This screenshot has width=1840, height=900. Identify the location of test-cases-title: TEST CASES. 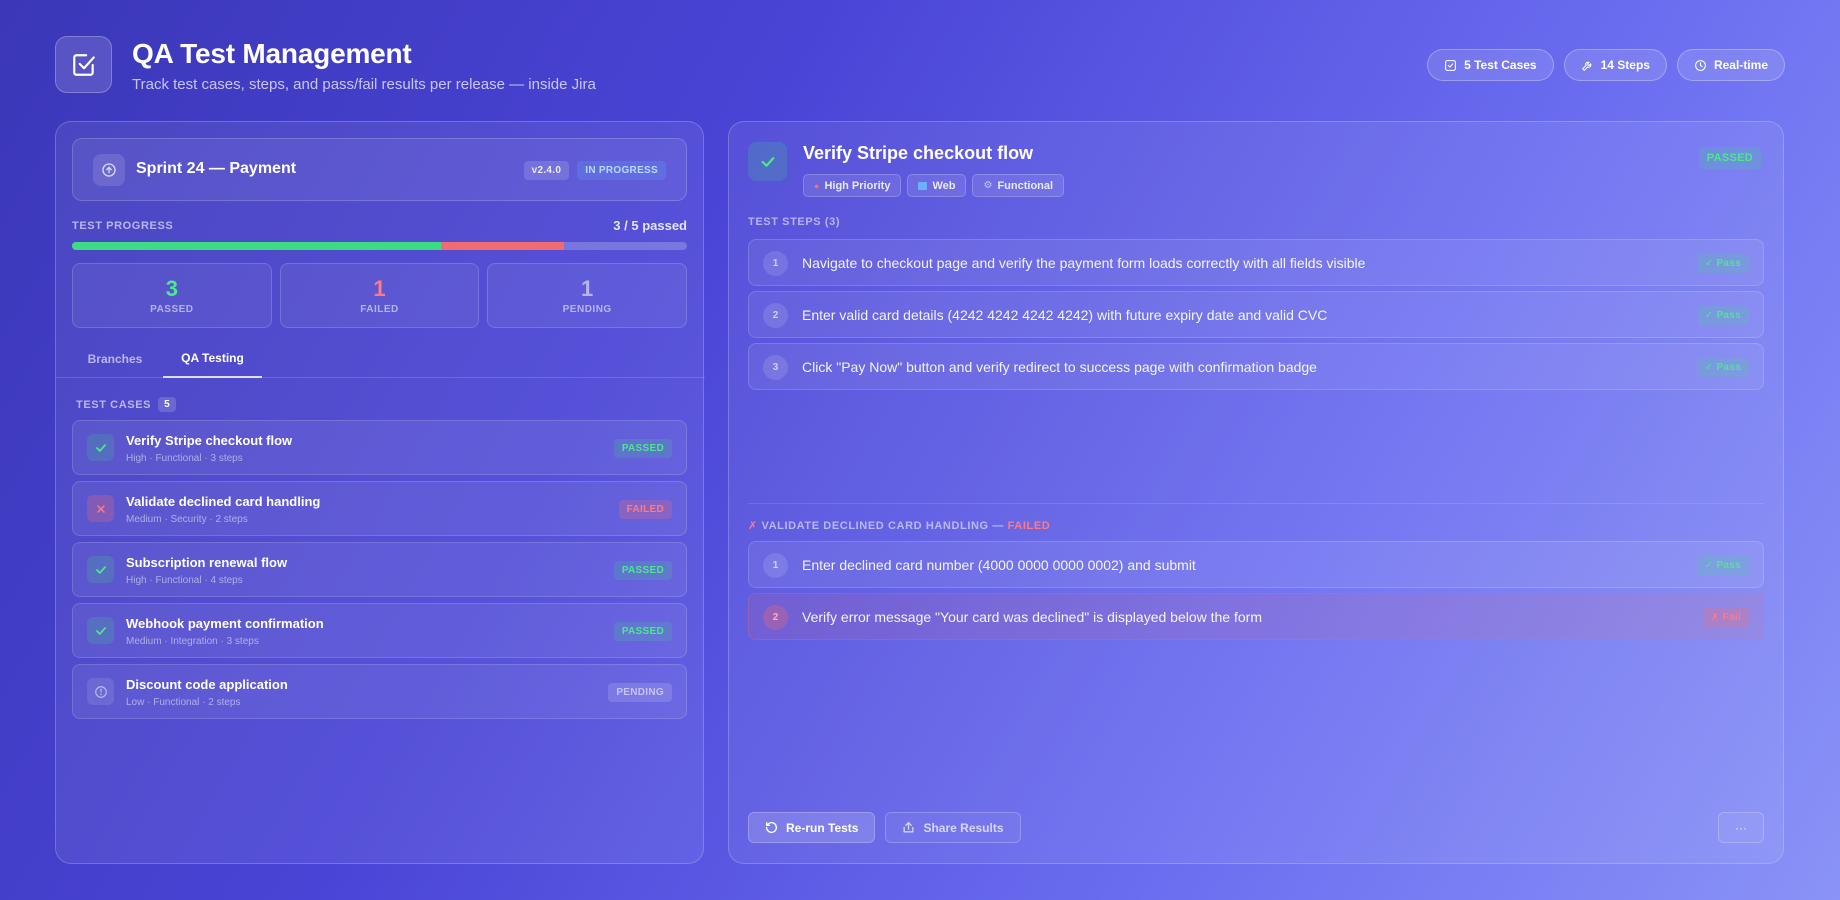
(114, 404).